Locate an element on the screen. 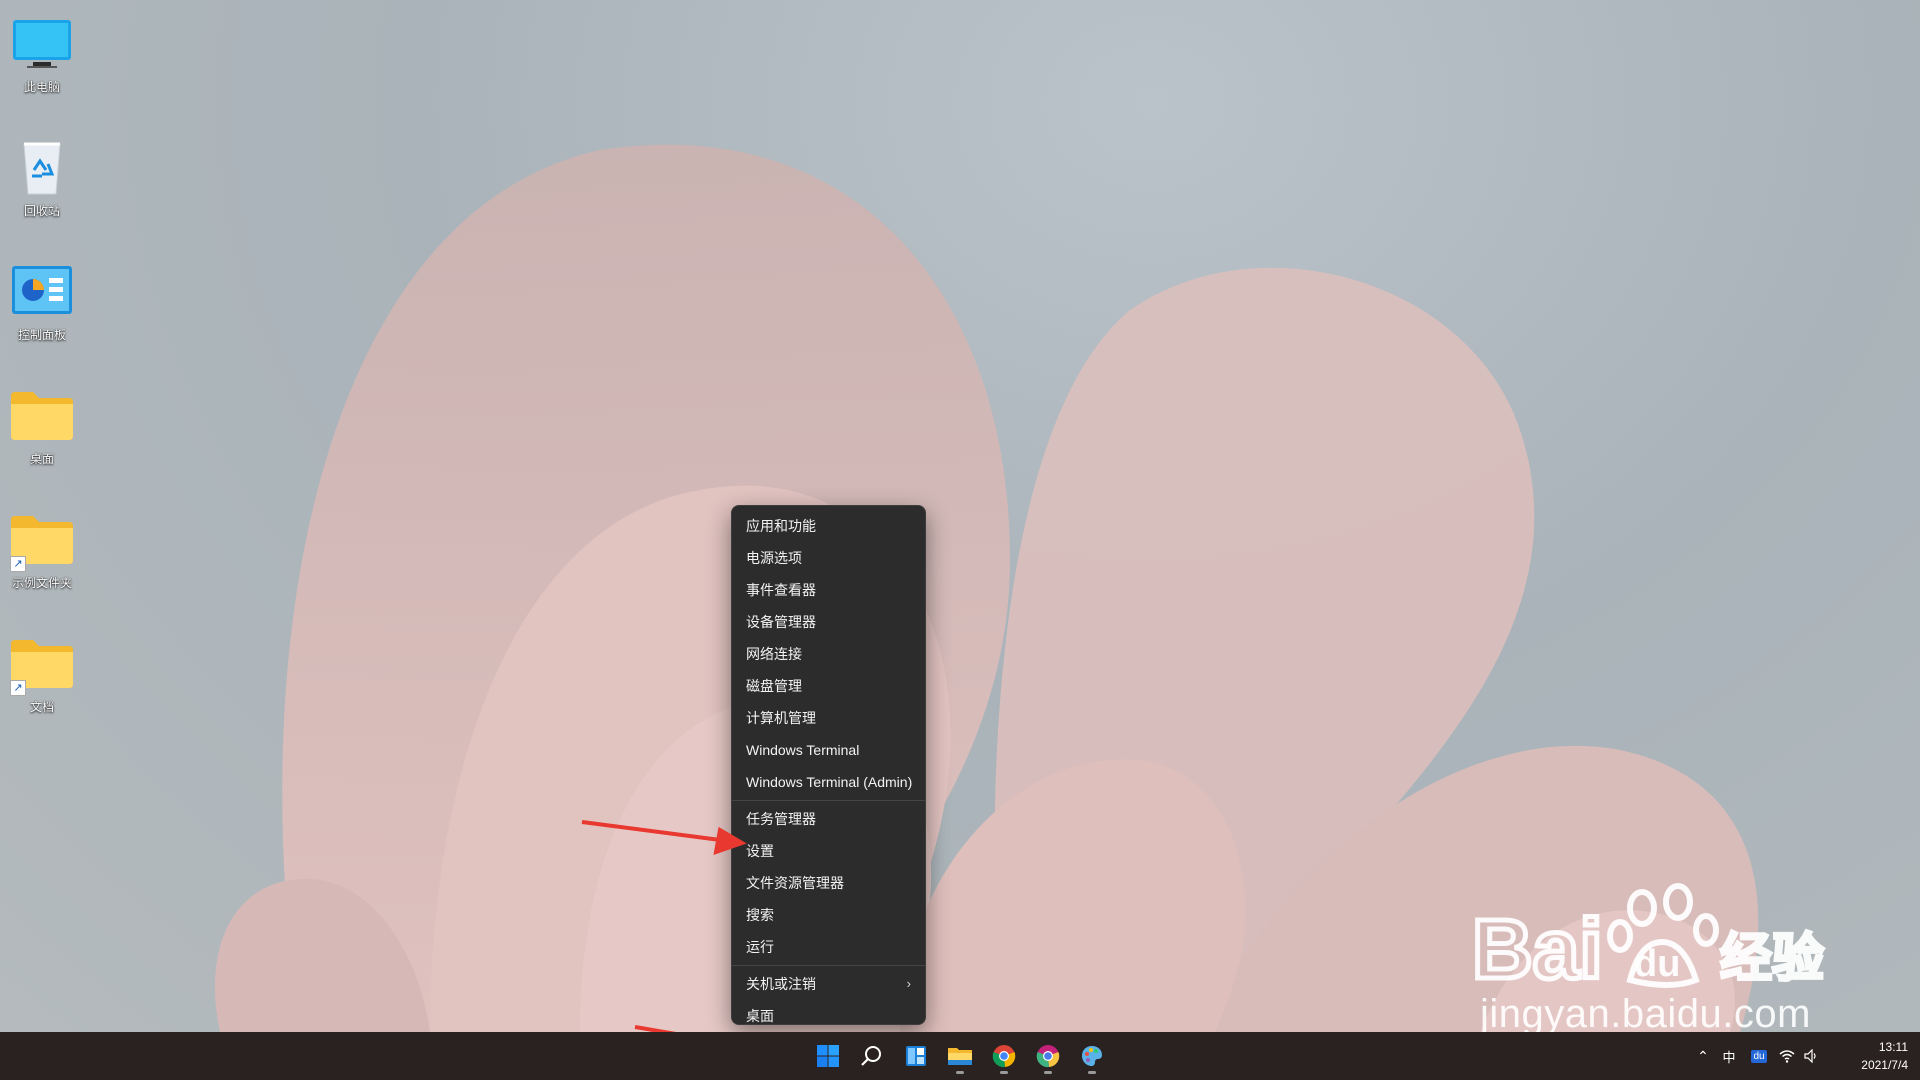 This screenshot has width=1920, height=1080. start-button is located at coordinates (828, 1056).